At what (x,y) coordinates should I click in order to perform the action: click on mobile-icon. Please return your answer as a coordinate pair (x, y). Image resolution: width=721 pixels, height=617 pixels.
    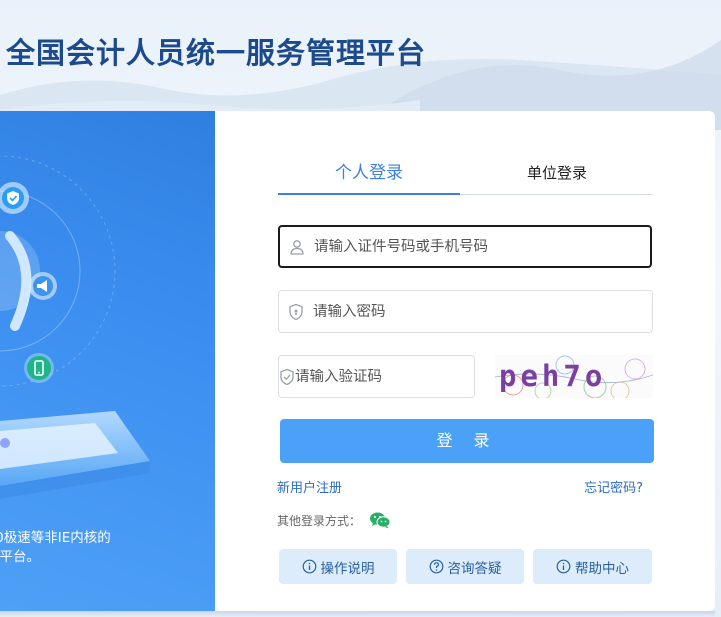
    Looking at the image, I should click on (39, 368).